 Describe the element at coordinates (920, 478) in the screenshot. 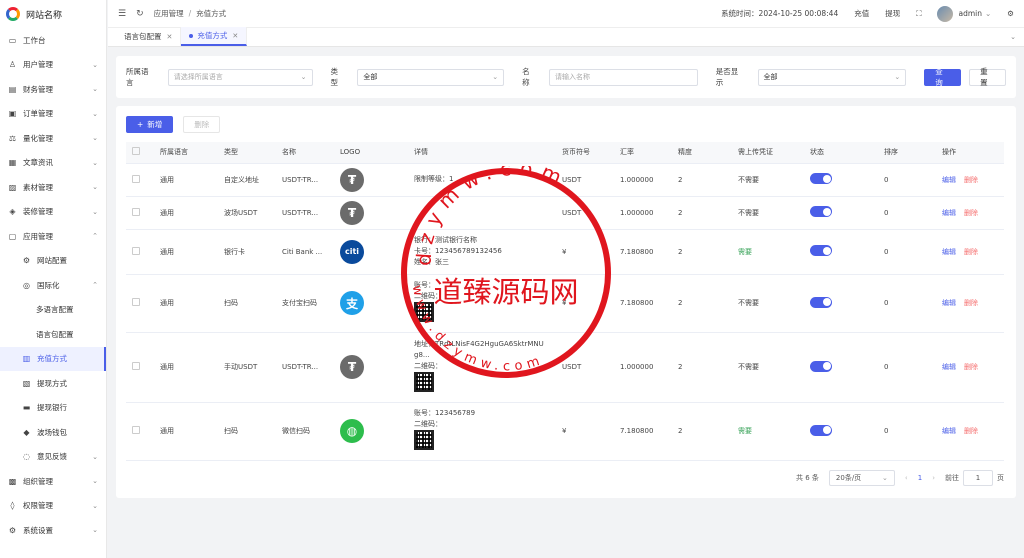

I see `page-number: 1` at that location.